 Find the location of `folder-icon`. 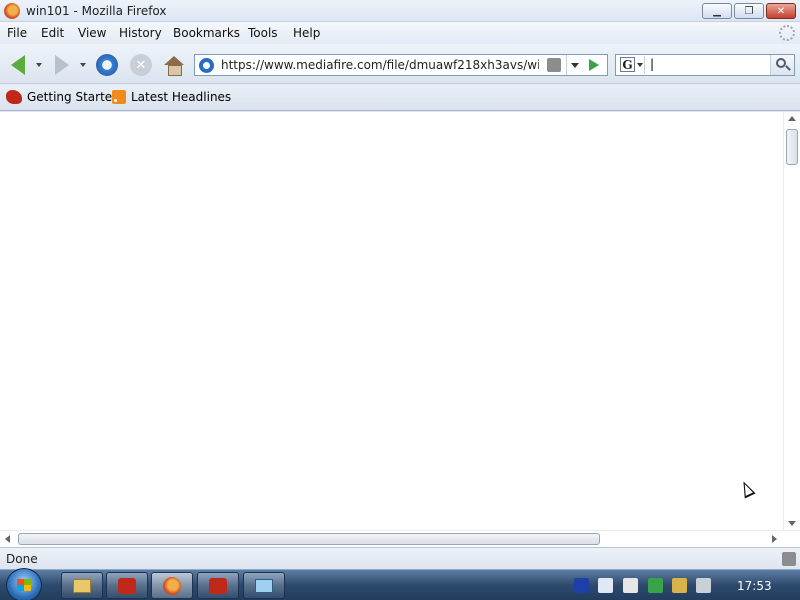

folder-icon is located at coordinates (82, 585).